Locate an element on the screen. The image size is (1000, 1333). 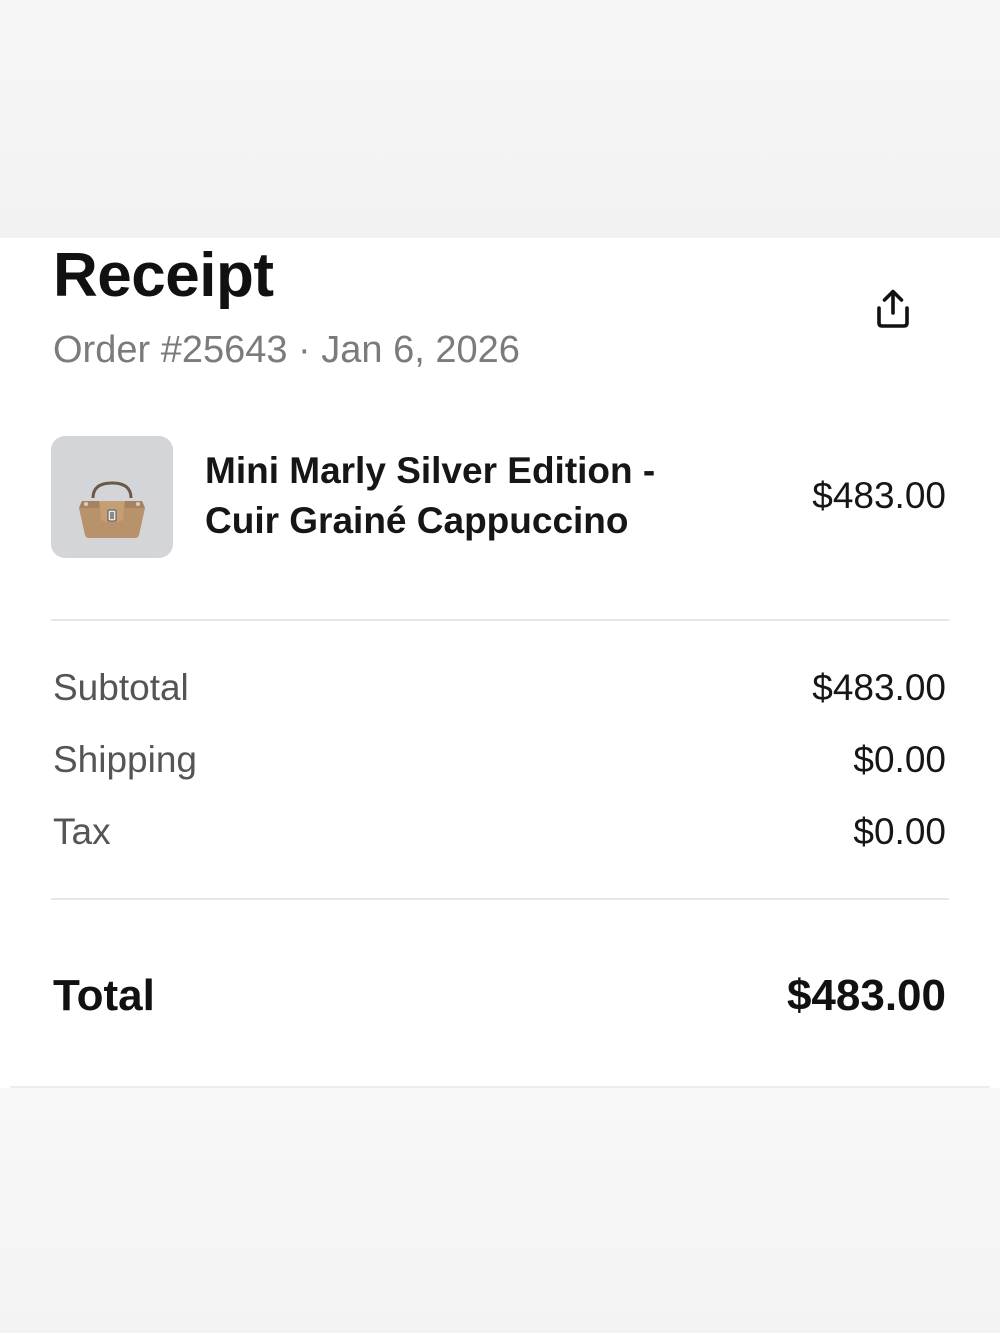
page-title: Receipt is located at coordinates (163, 275).